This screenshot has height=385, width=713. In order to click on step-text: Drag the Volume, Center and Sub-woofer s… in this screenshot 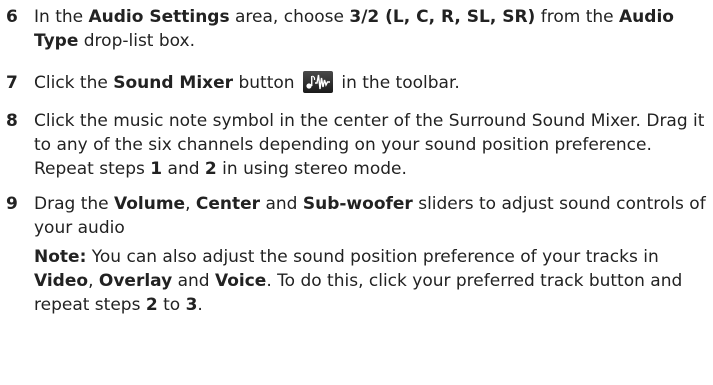, I will do `click(373, 216)`.